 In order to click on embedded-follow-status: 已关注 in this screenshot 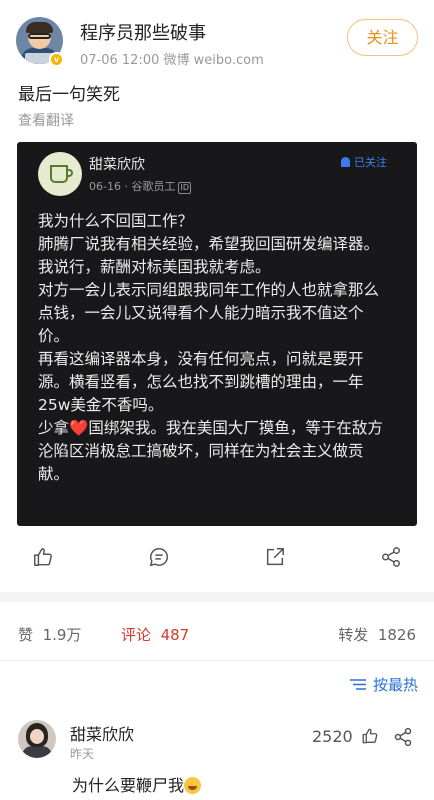, I will do `click(364, 162)`.